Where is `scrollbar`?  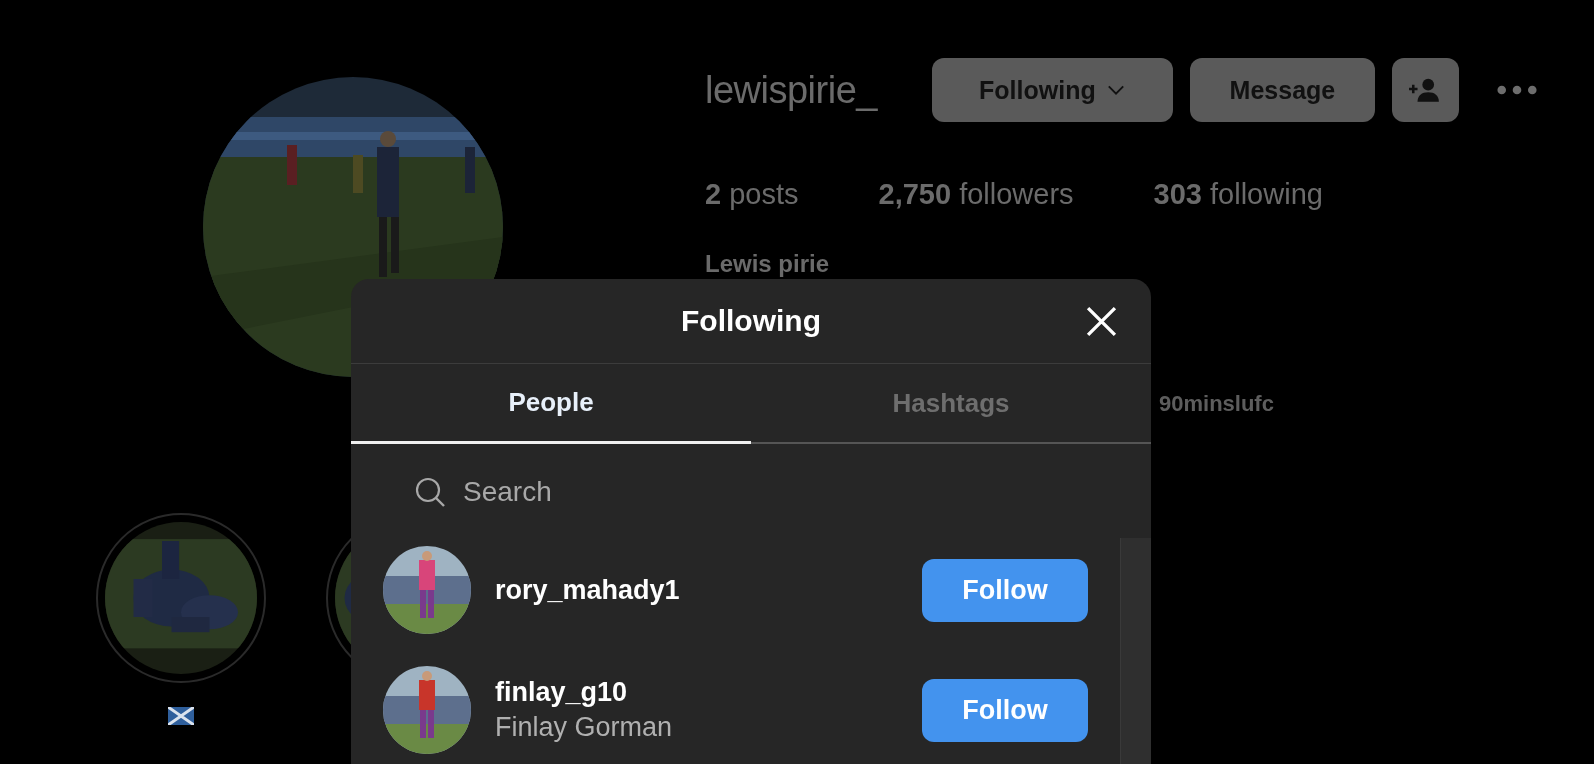 scrollbar is located at coordinates (1135, 651).